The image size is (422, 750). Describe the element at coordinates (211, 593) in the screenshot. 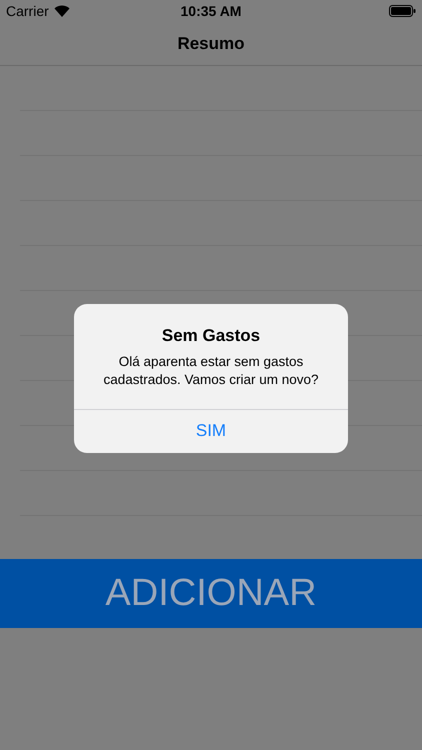

I see `add-button: ADICIONAR` at that location.